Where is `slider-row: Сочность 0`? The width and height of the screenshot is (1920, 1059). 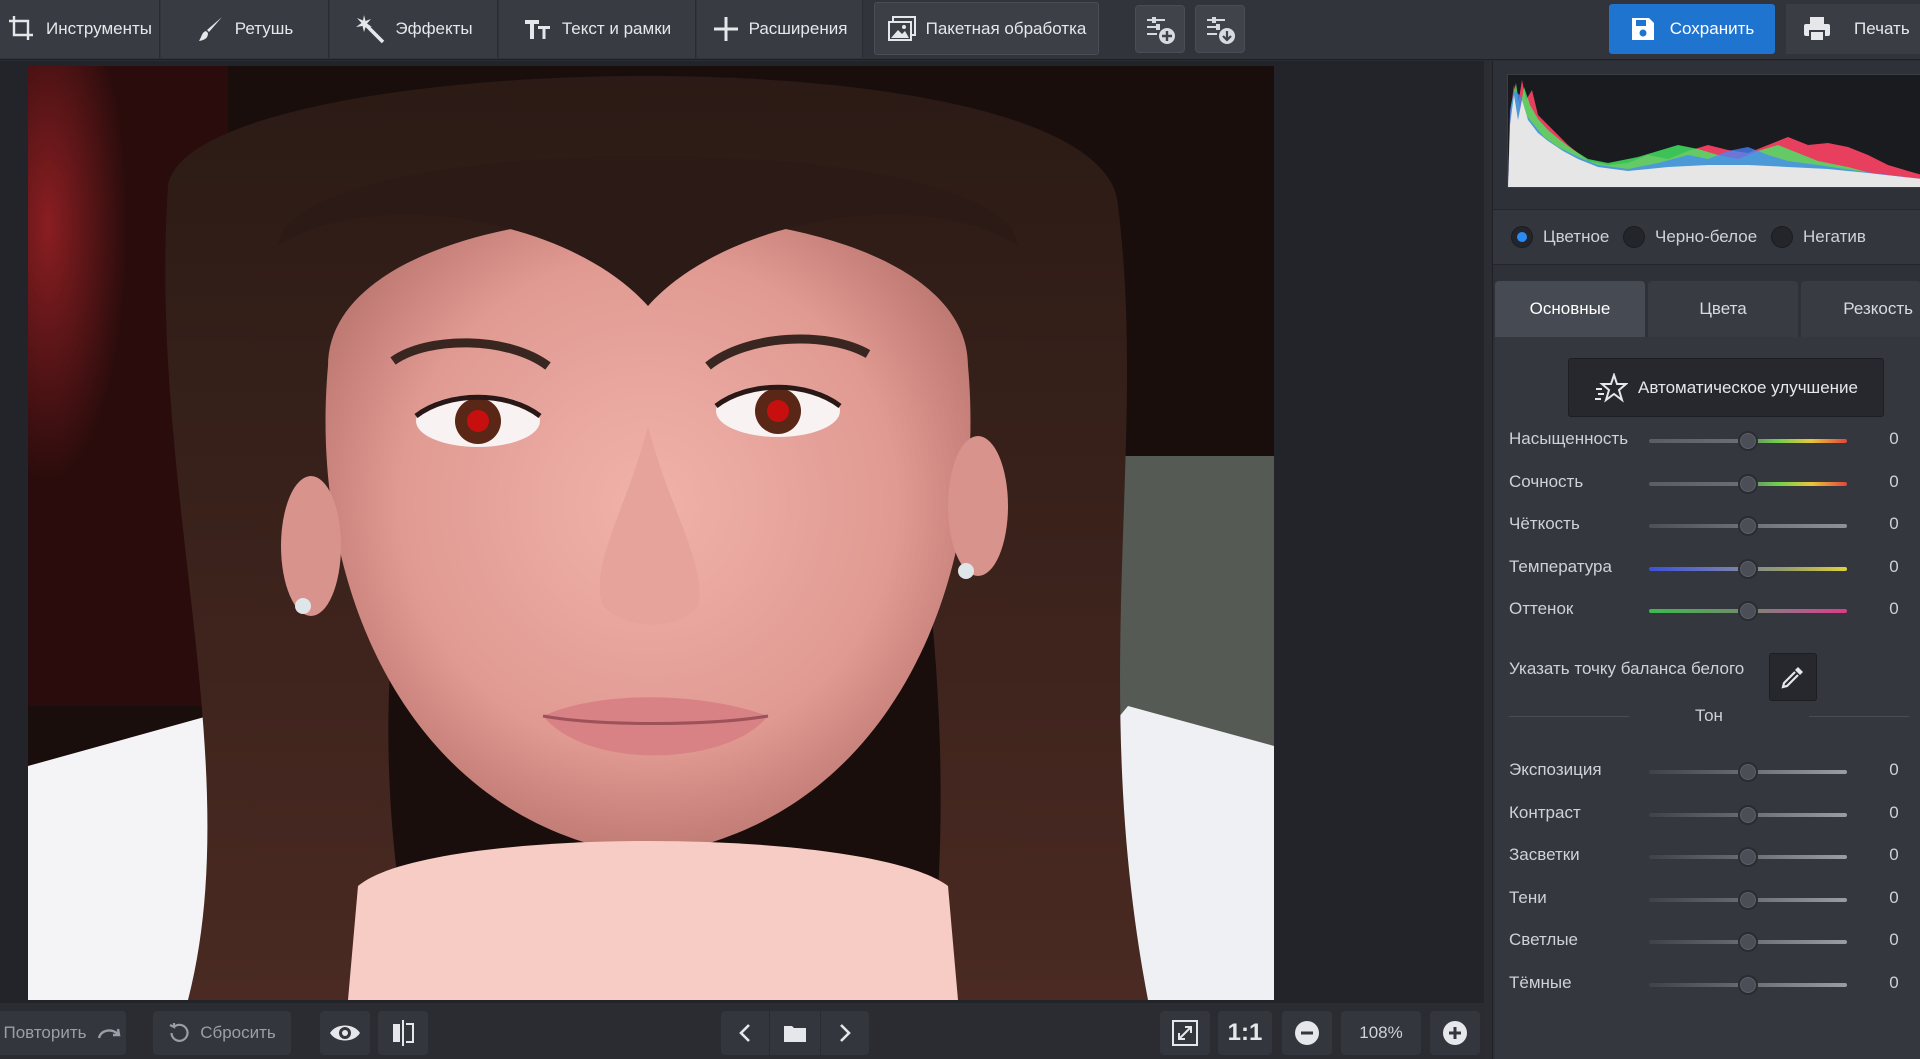
slider-row: Сочность 0 is located at coordinates (1707, 484).